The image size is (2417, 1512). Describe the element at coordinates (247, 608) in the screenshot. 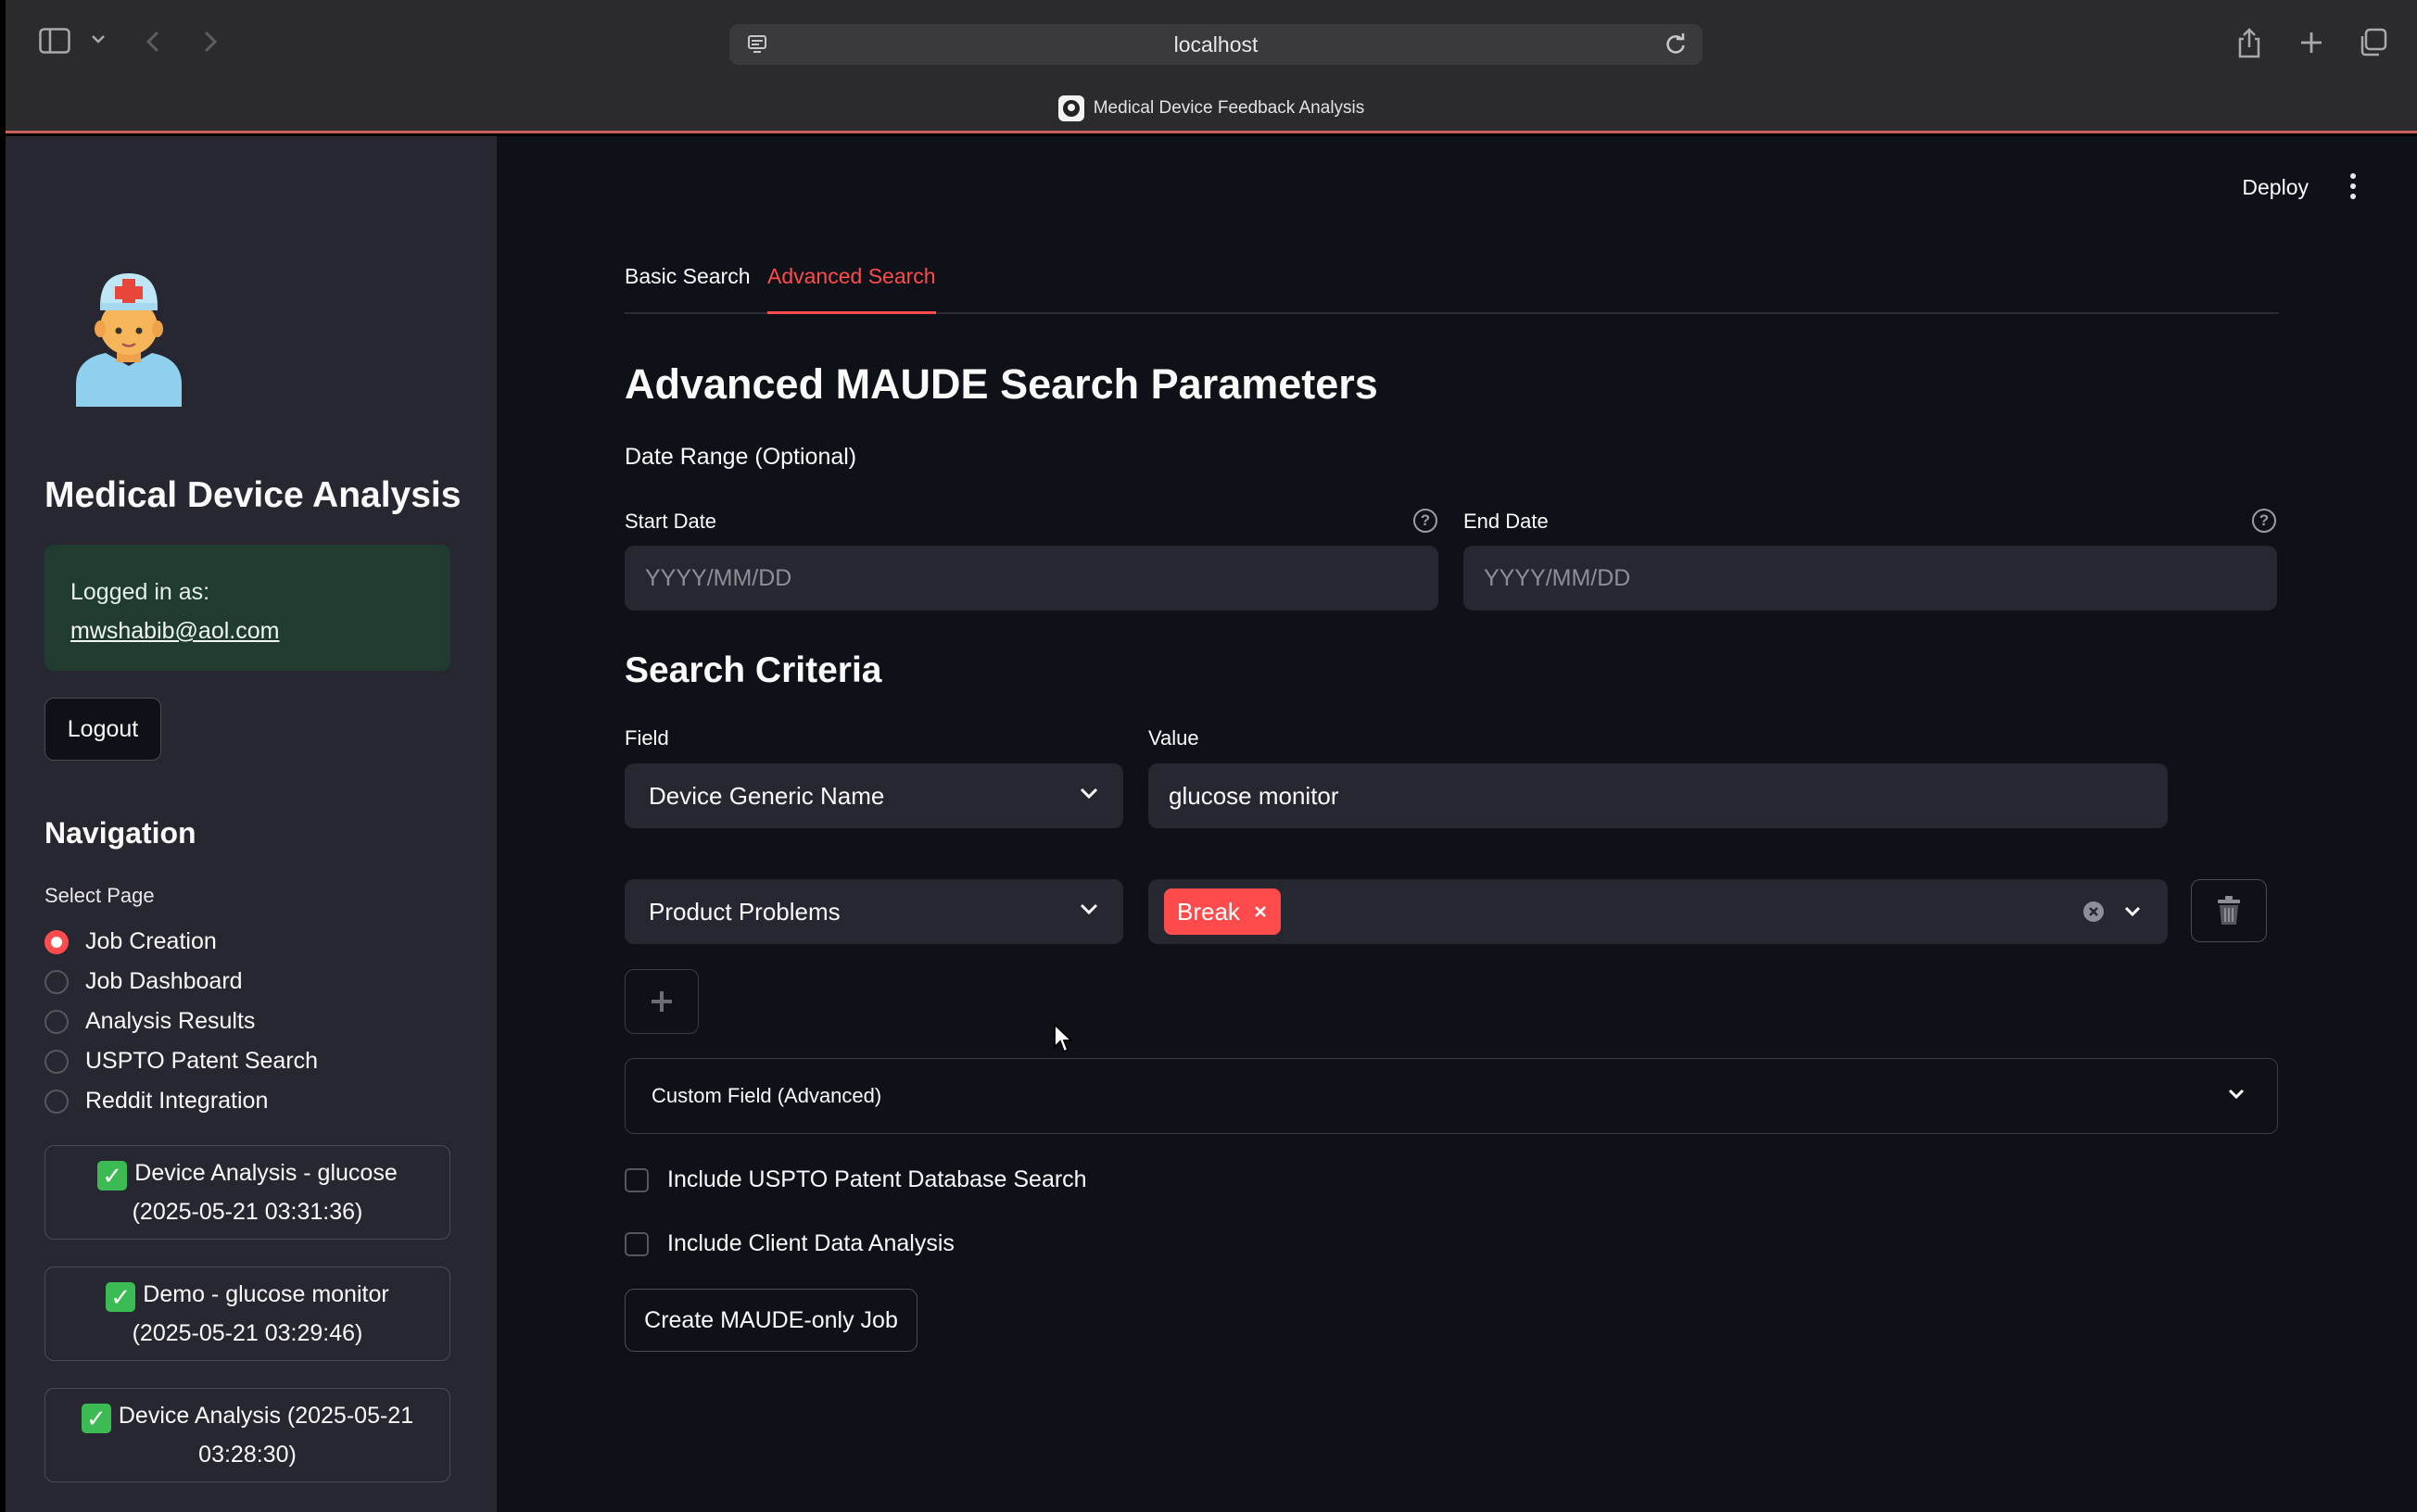

I see `login-info-box: Logged in as: mwshabib@aol.com` at that location.